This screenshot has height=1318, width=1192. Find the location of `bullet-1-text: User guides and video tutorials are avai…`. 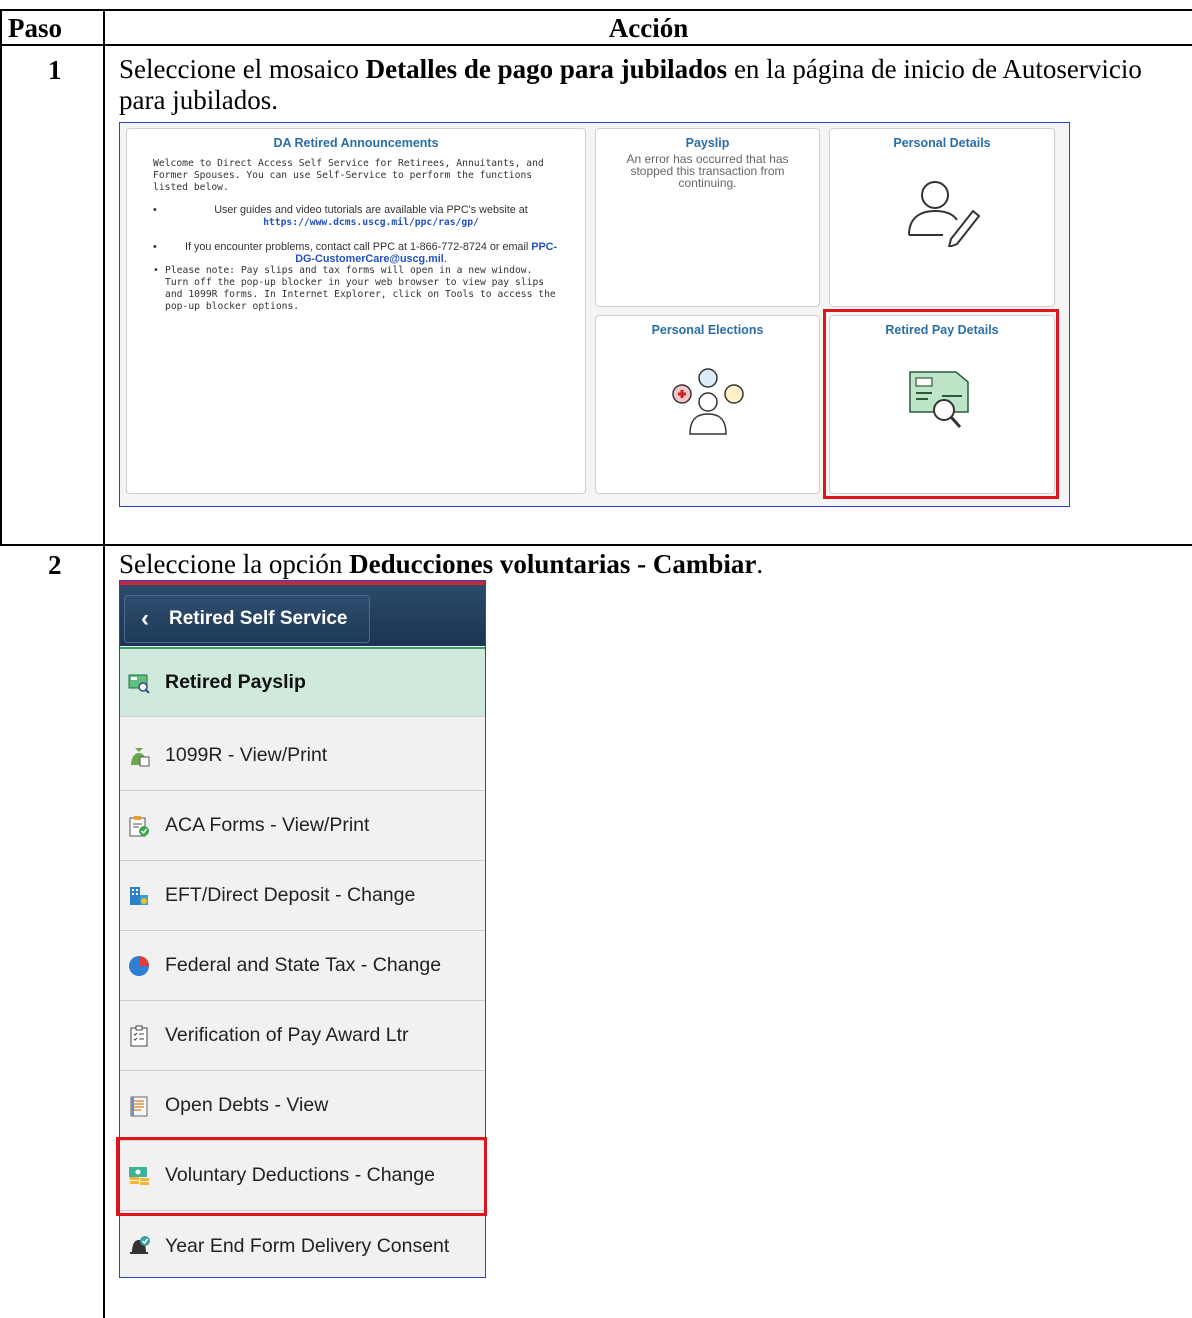

bullet-1-text: User guides and video tutorials are avai… is located at coordinates (371, 210).